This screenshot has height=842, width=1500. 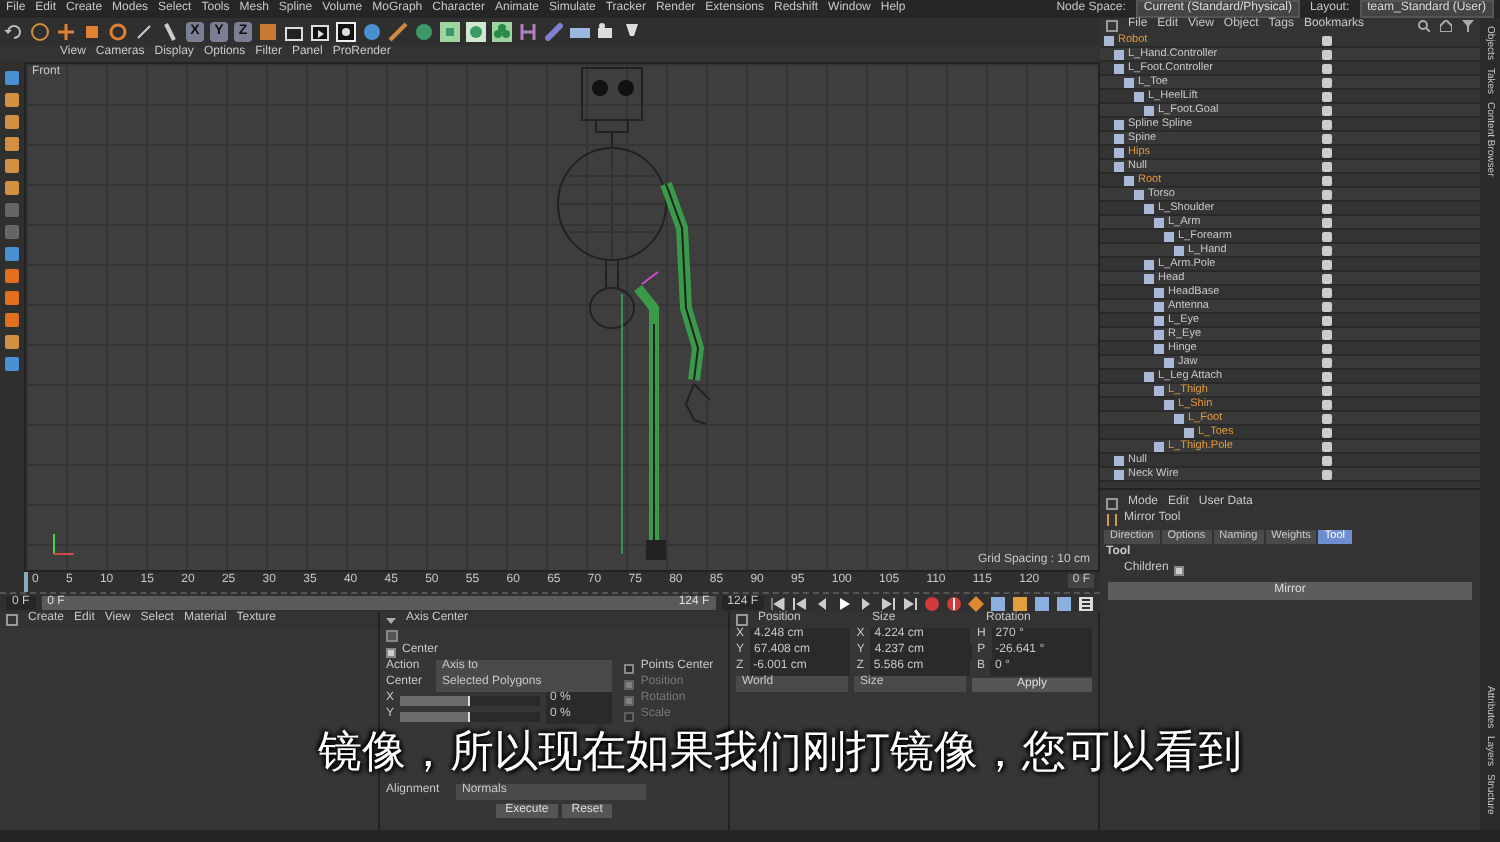 What do you see at coordinates (632, 32) in the screenshot?
I see `light-icon` at bounding box center [632, 32].